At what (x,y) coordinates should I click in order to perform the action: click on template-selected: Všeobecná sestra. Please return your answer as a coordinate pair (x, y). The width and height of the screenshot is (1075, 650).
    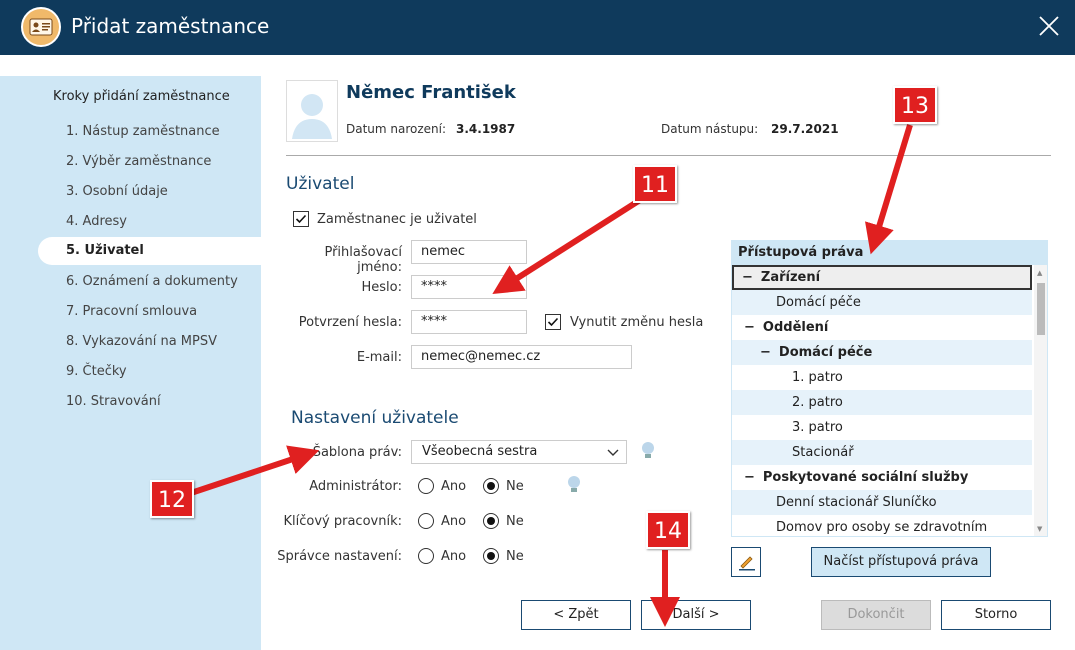
    Looking at the image, I should click on (480, 451).